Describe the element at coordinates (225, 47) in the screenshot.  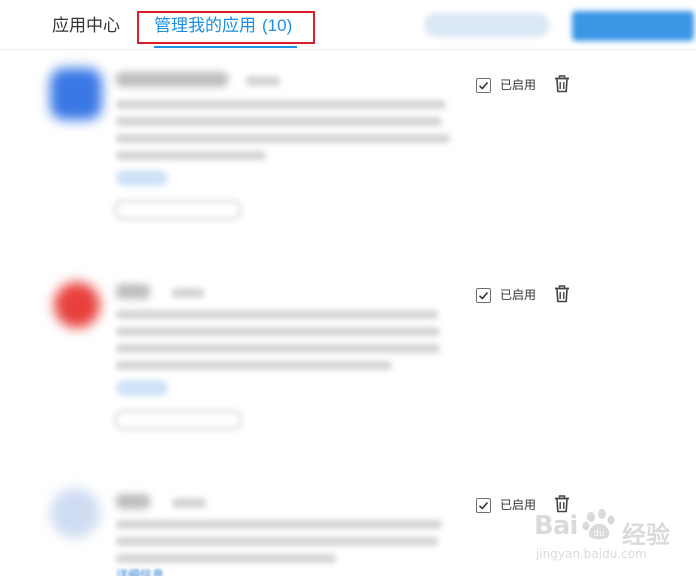
I see `active-tab-underline` at that location.